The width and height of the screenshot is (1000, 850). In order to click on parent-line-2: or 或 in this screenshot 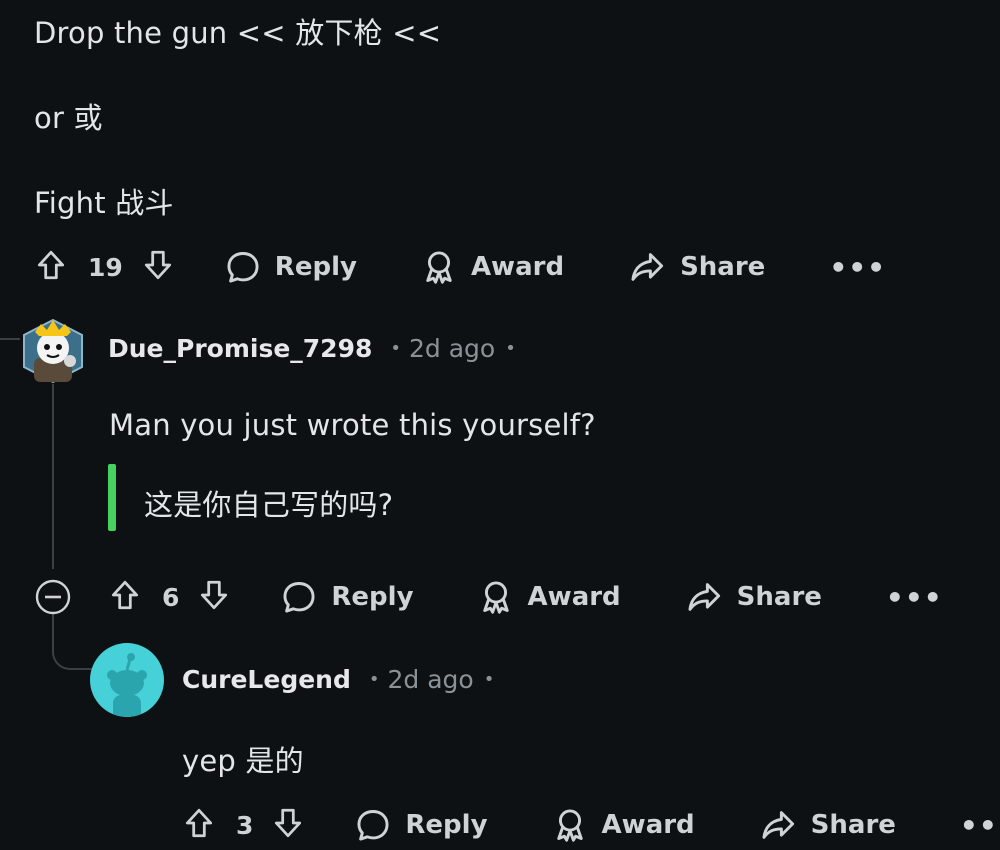, I will do `click(68, 118)`.